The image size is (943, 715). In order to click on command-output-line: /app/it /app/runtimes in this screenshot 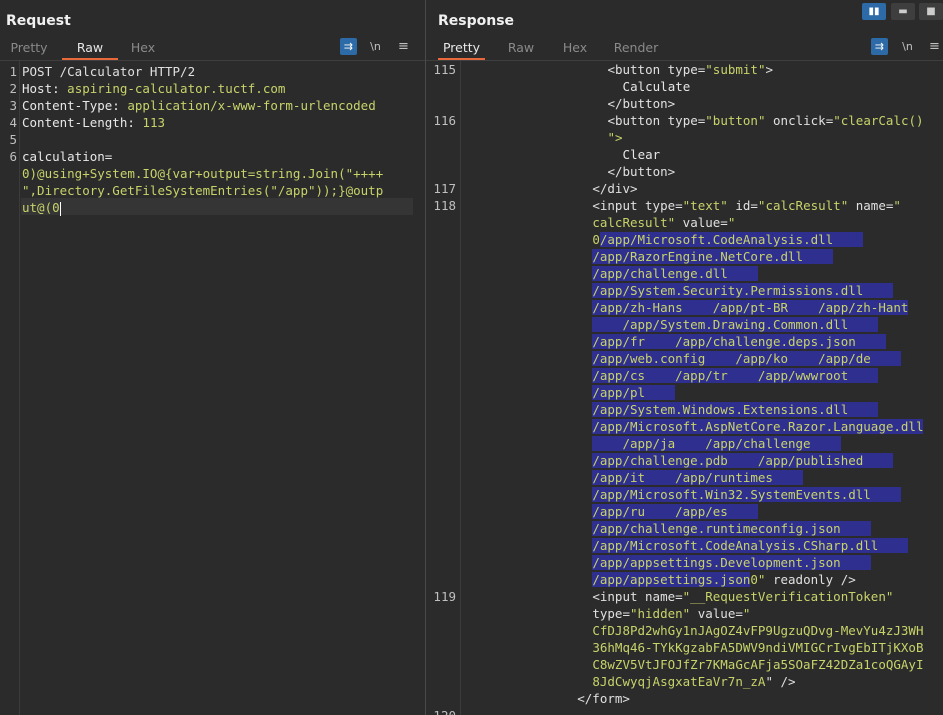, I will do `click(698, 477)`.